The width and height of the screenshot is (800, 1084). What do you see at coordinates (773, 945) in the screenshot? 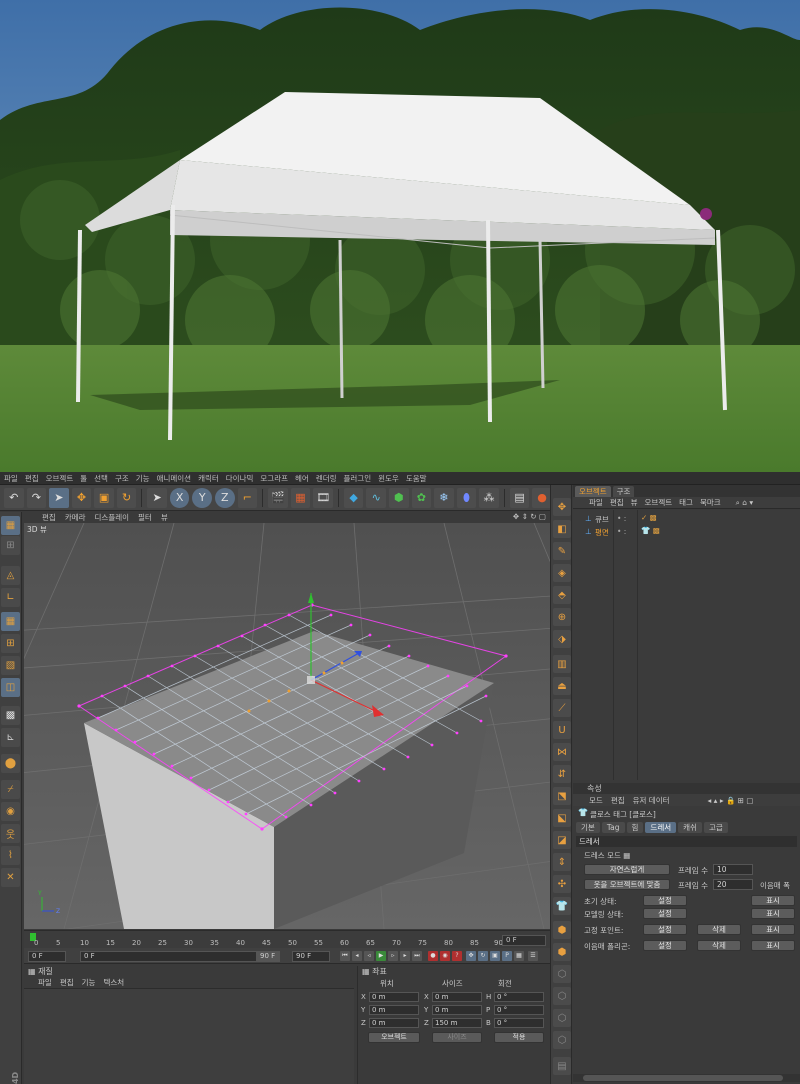
I see `seam-polygons-show-button: 표시` at bounding box center [773, 945].